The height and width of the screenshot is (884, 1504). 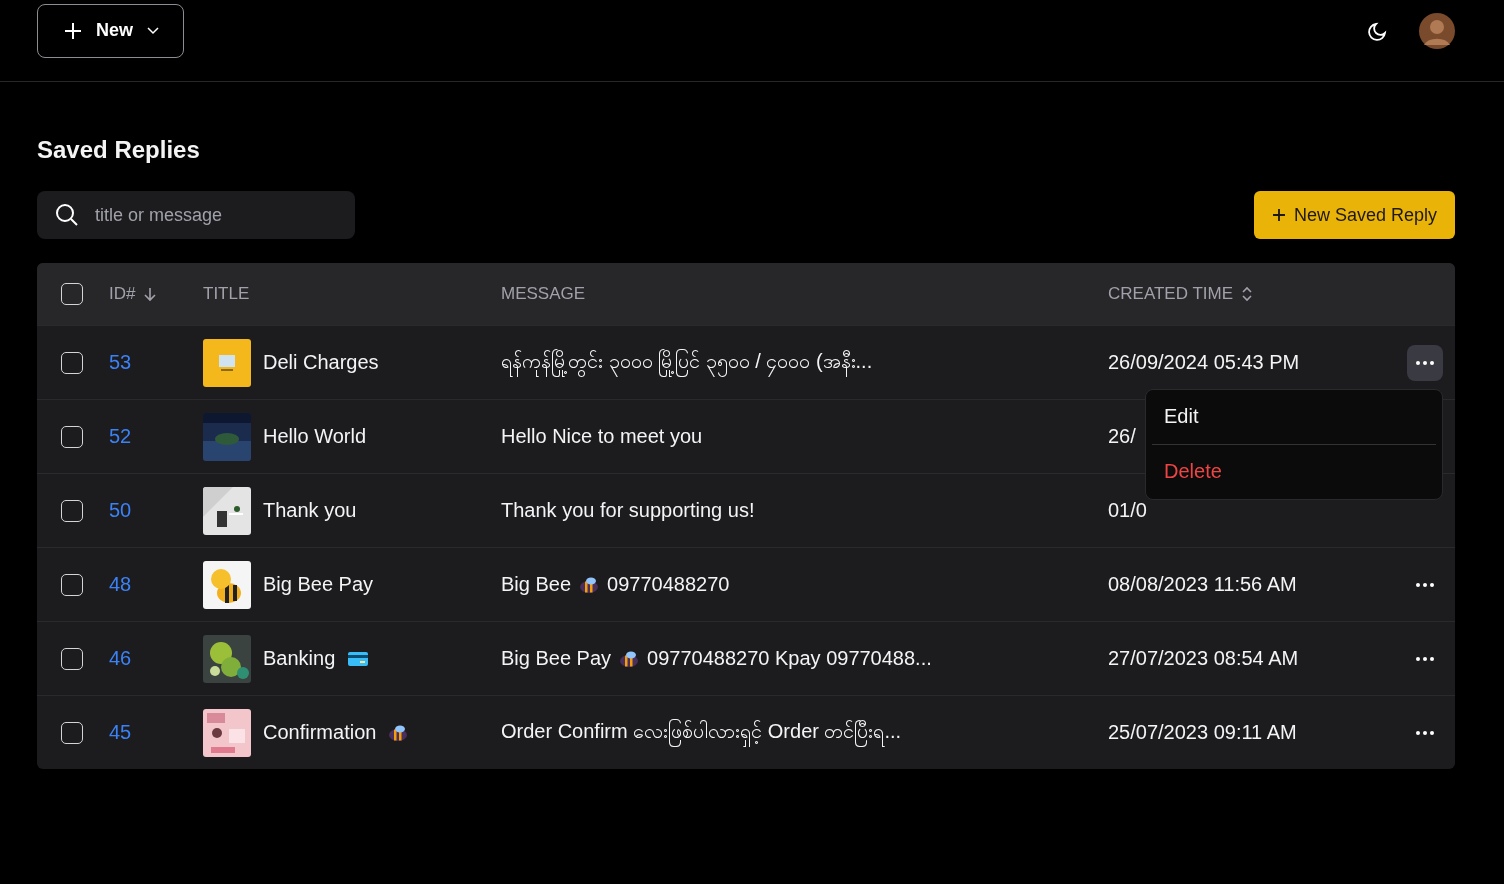 I want to click on created-time: 08/08/2023 11:56 AM, so click(x=1203, y=584).